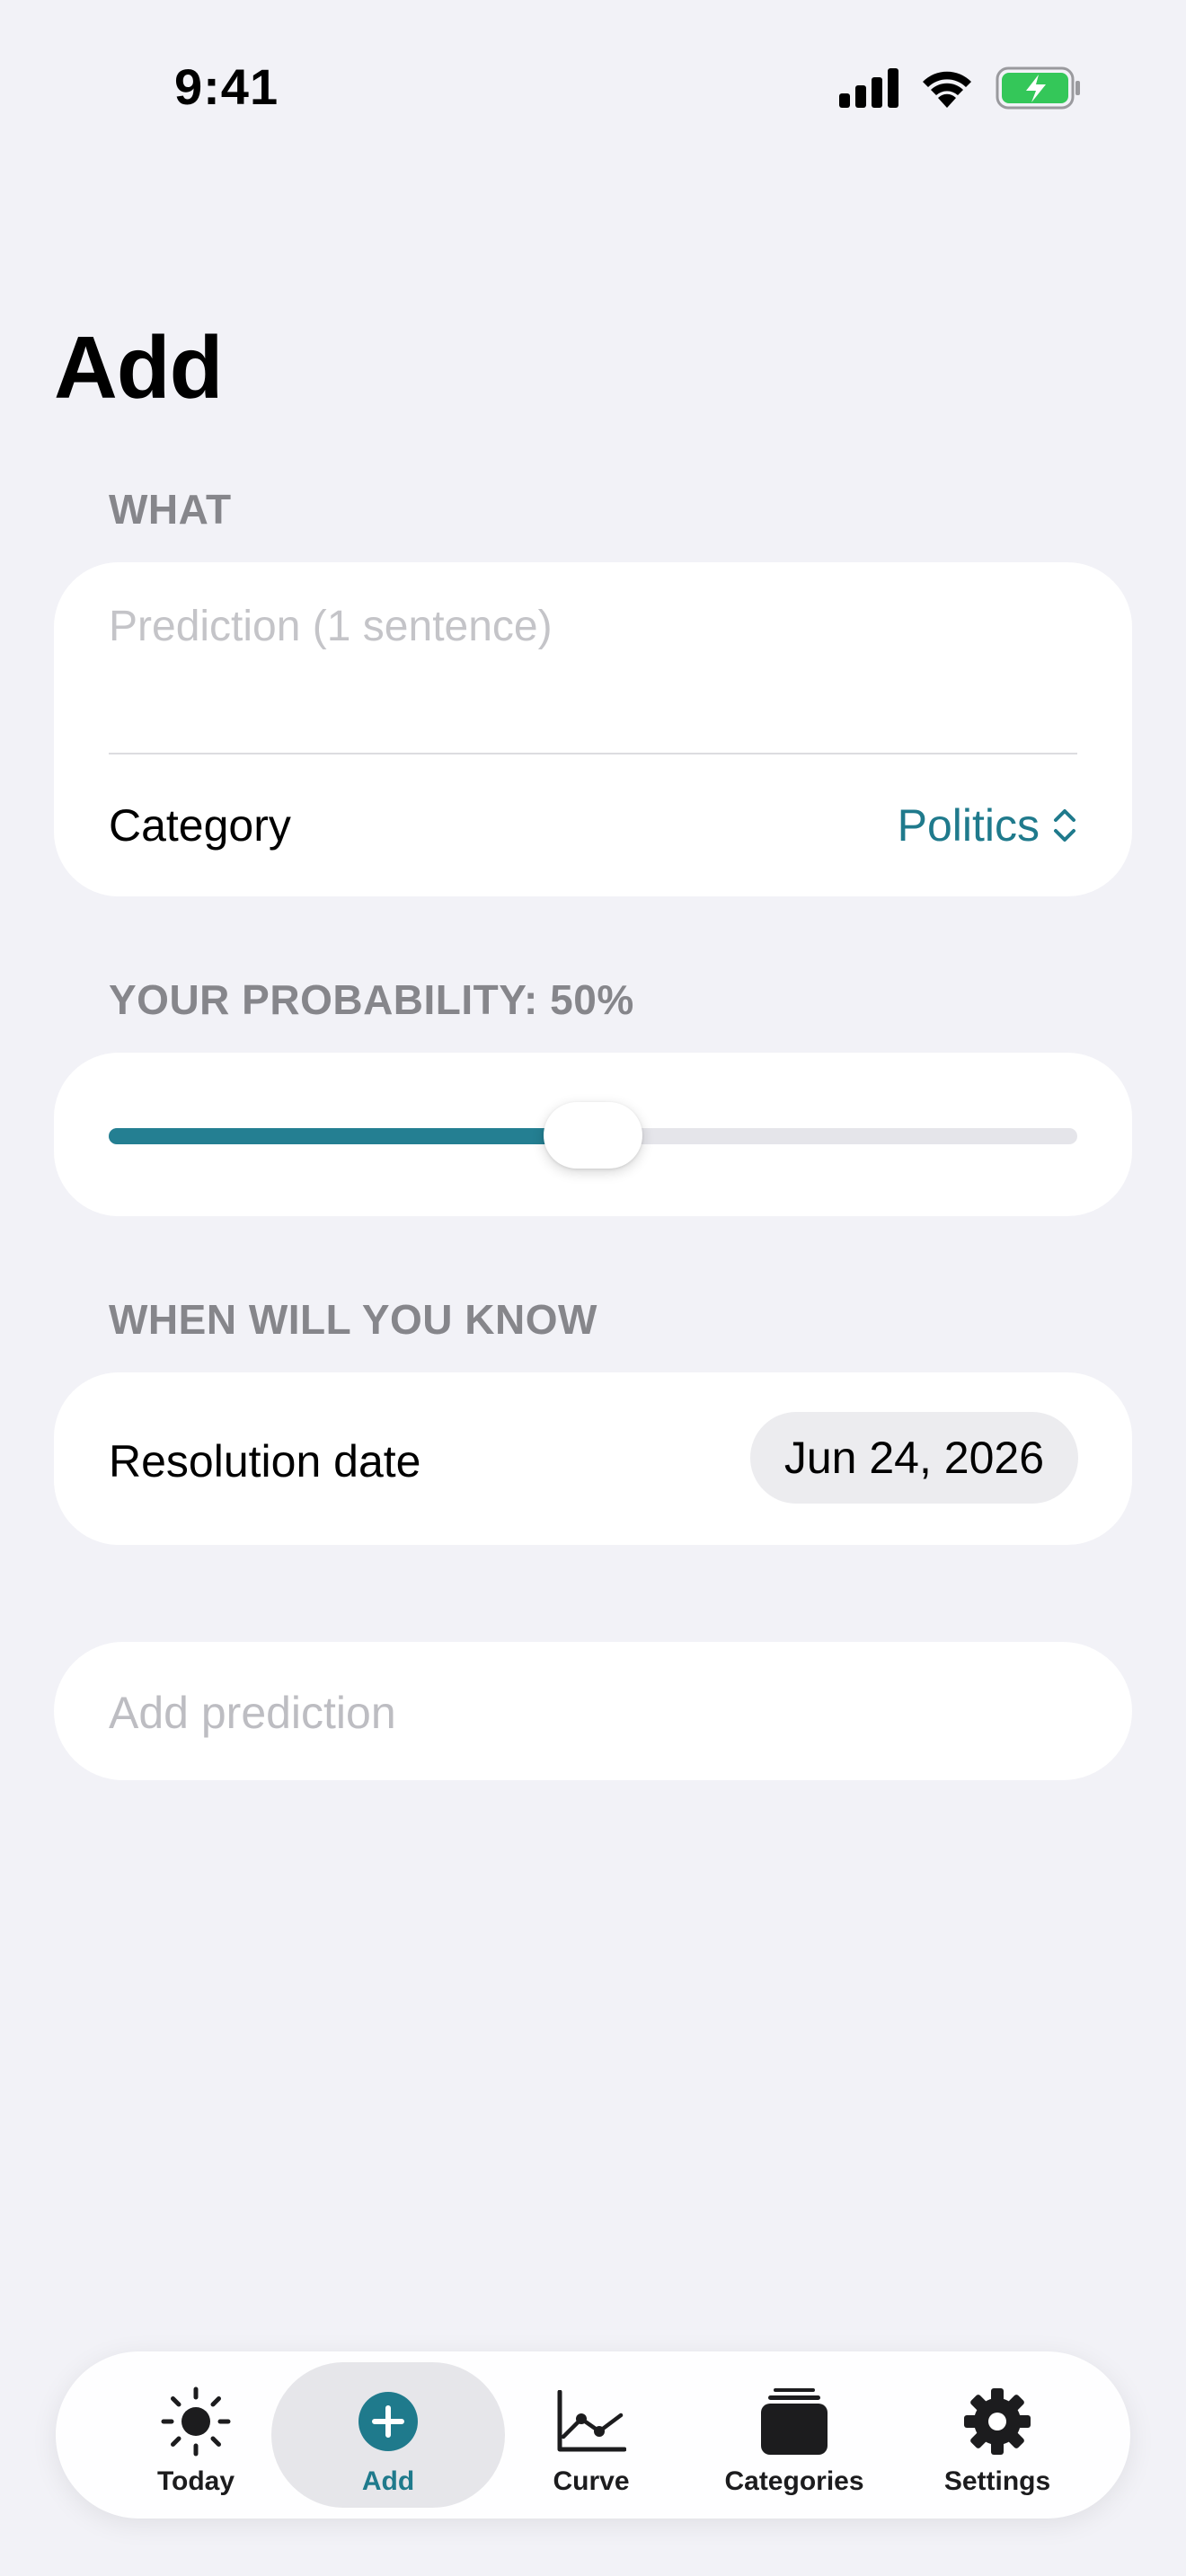 This screenshot has width=1186, height=2576. I want to click on resolution-date-label: Resolution date, so click(265, 1461).